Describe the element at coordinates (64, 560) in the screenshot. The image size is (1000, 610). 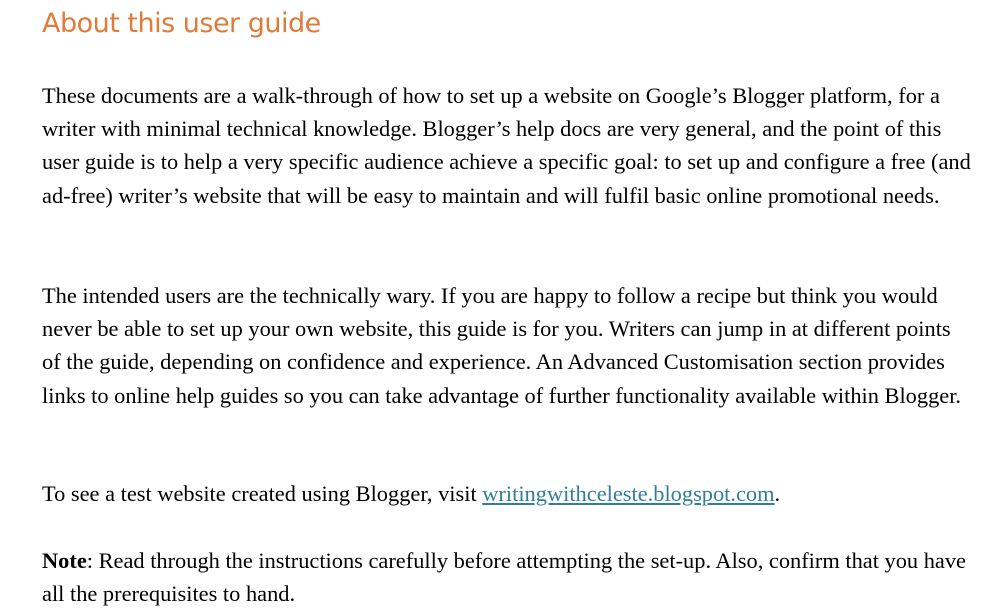
I see `note-label: Note` at that location.